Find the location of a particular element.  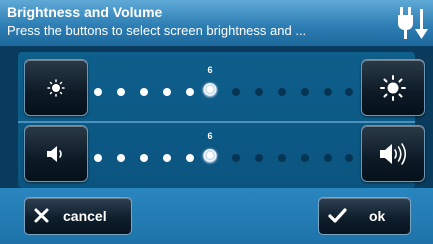

volume-slider-handle is located at coordinates (210, 156).